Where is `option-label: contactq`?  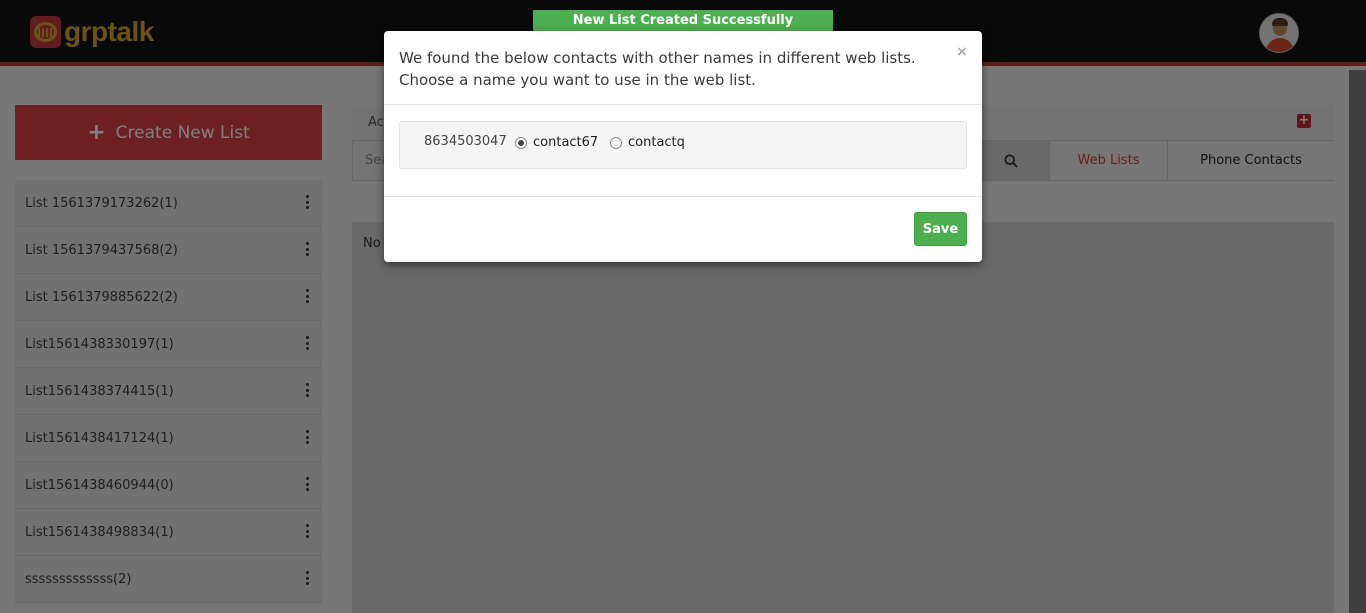 option-label: contactq is located at coordinates (656, 142).